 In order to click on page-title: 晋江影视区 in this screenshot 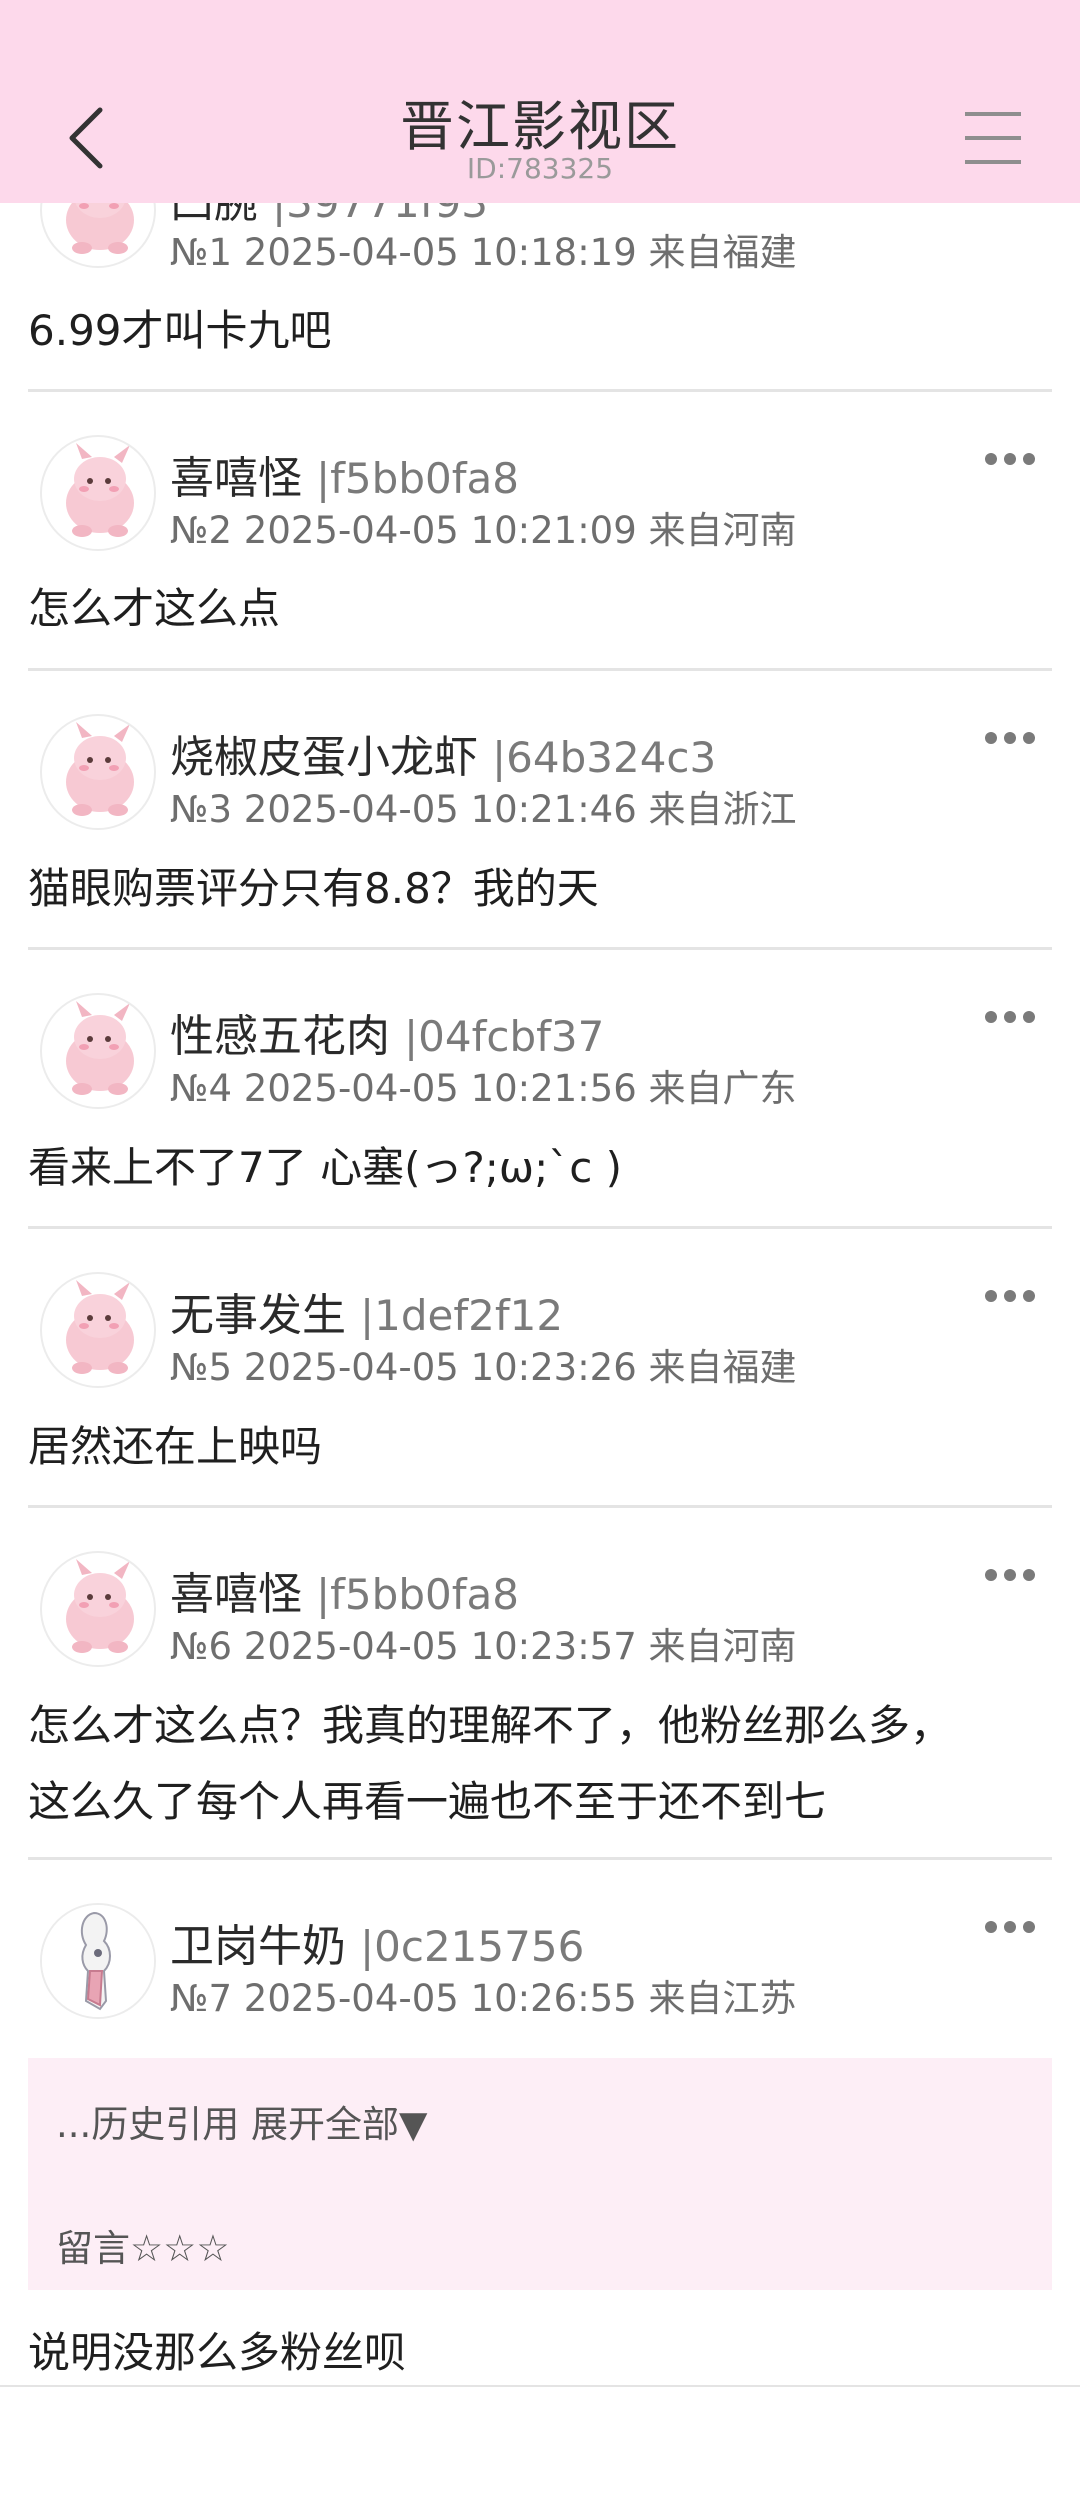, I will do `click(540, 126)`.